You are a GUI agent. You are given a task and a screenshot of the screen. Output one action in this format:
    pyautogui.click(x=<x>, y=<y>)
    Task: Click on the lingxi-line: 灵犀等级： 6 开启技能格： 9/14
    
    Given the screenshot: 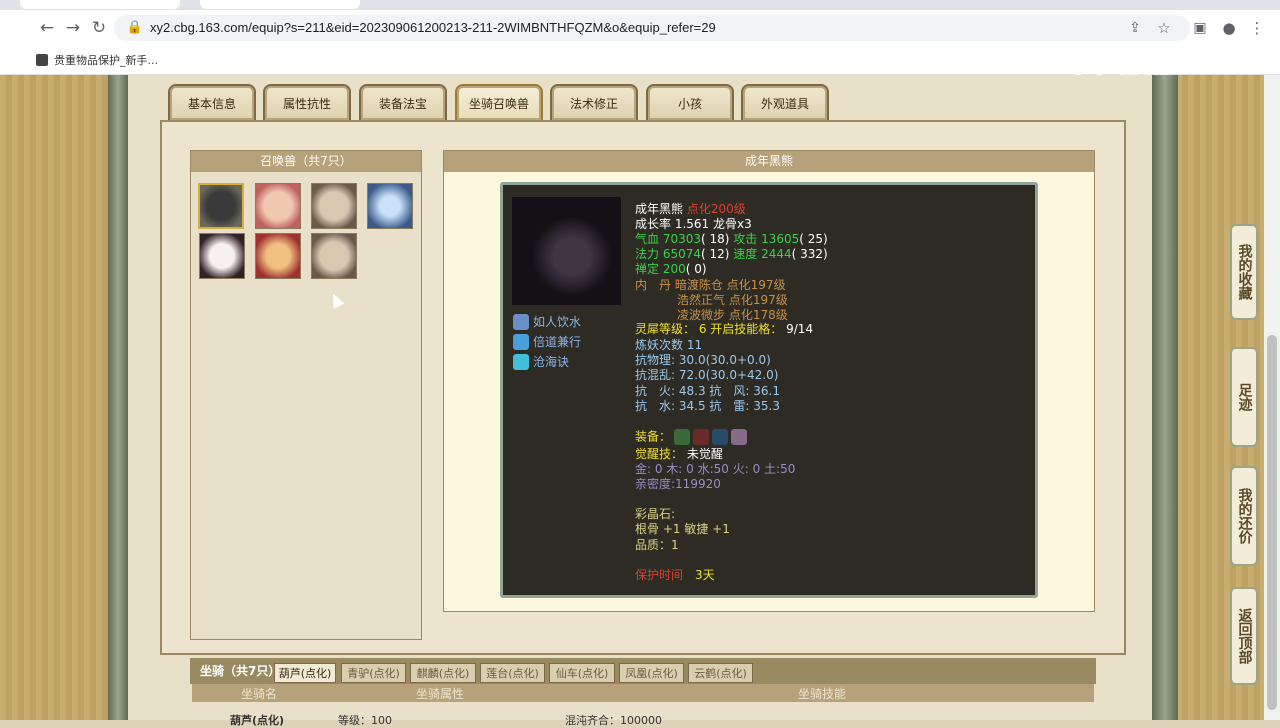 What is the action you would take?
    pyautogui.click(x=724, y=329)
    